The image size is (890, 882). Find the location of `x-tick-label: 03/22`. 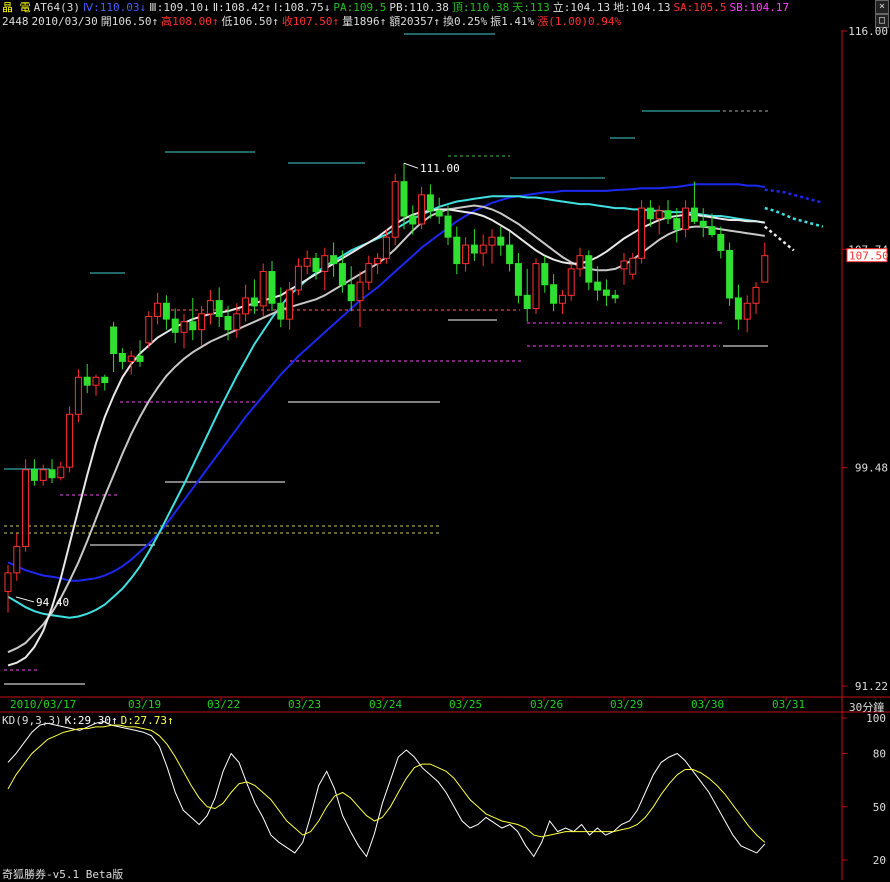

x-tick-label: 03/22 is located at coordinates (223, 704).